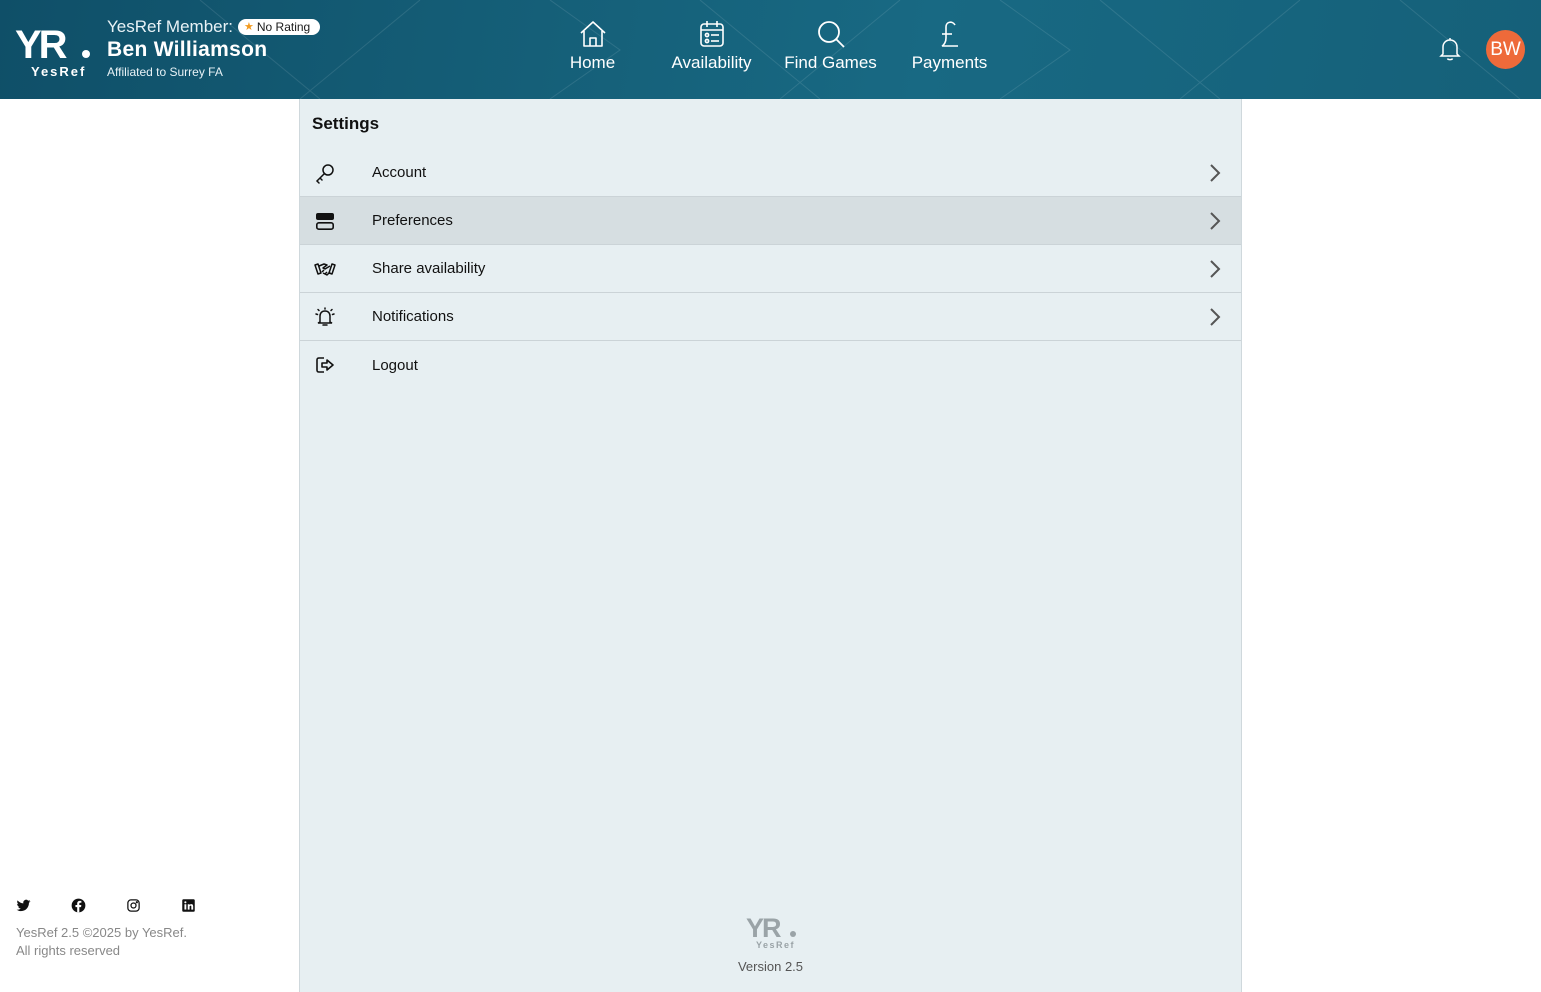 The image size is (1541, 992). I want to click on settings-item-label: Share availability, so click(429, 268).